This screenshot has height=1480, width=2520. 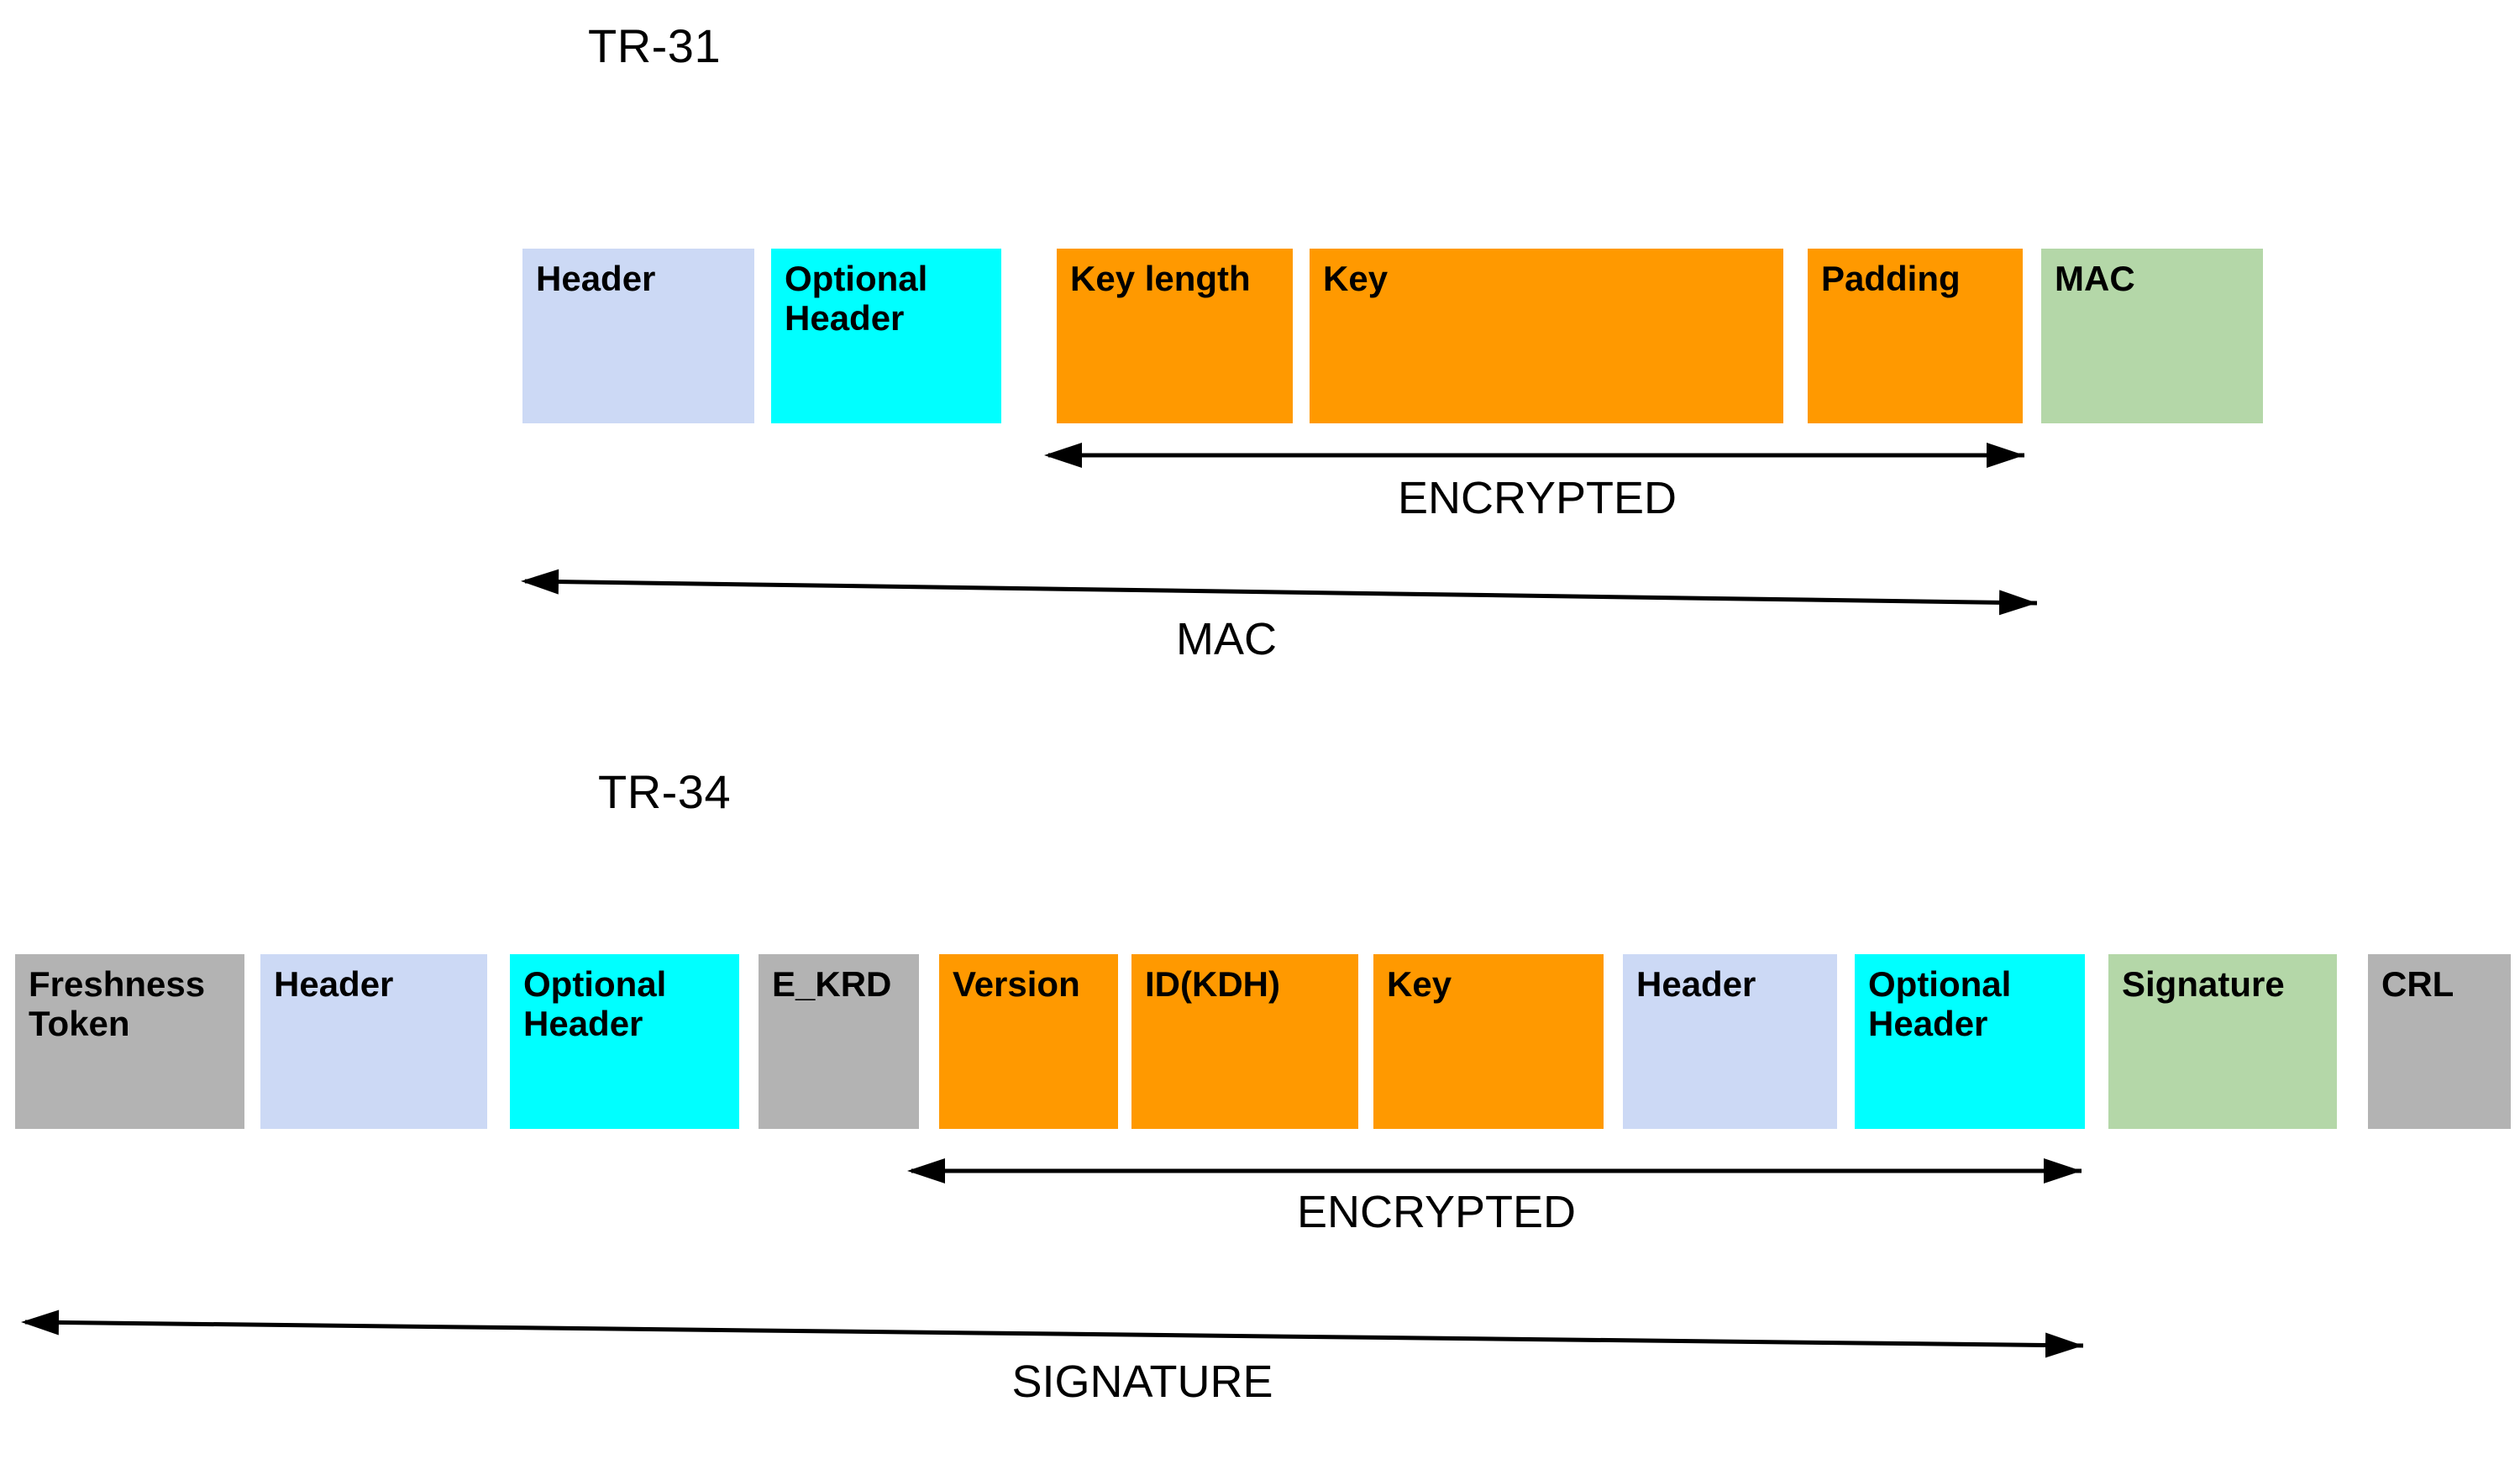 I want to click on block-version: Version, so click(x=1028, y=1041).